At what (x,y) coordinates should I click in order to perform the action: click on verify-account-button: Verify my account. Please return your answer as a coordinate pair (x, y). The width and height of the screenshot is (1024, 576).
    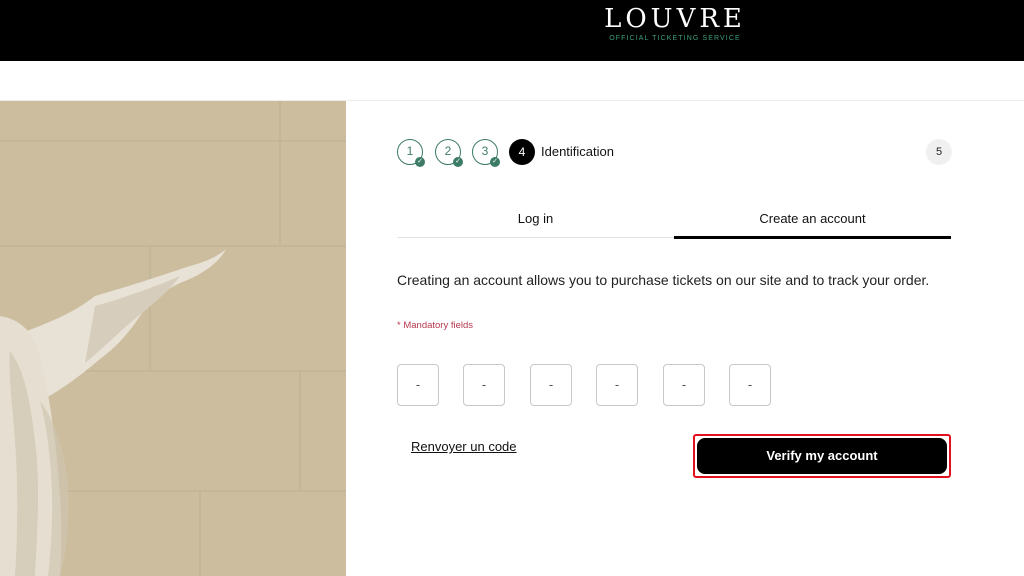
    Looking at the image, I should click on (822, 456).